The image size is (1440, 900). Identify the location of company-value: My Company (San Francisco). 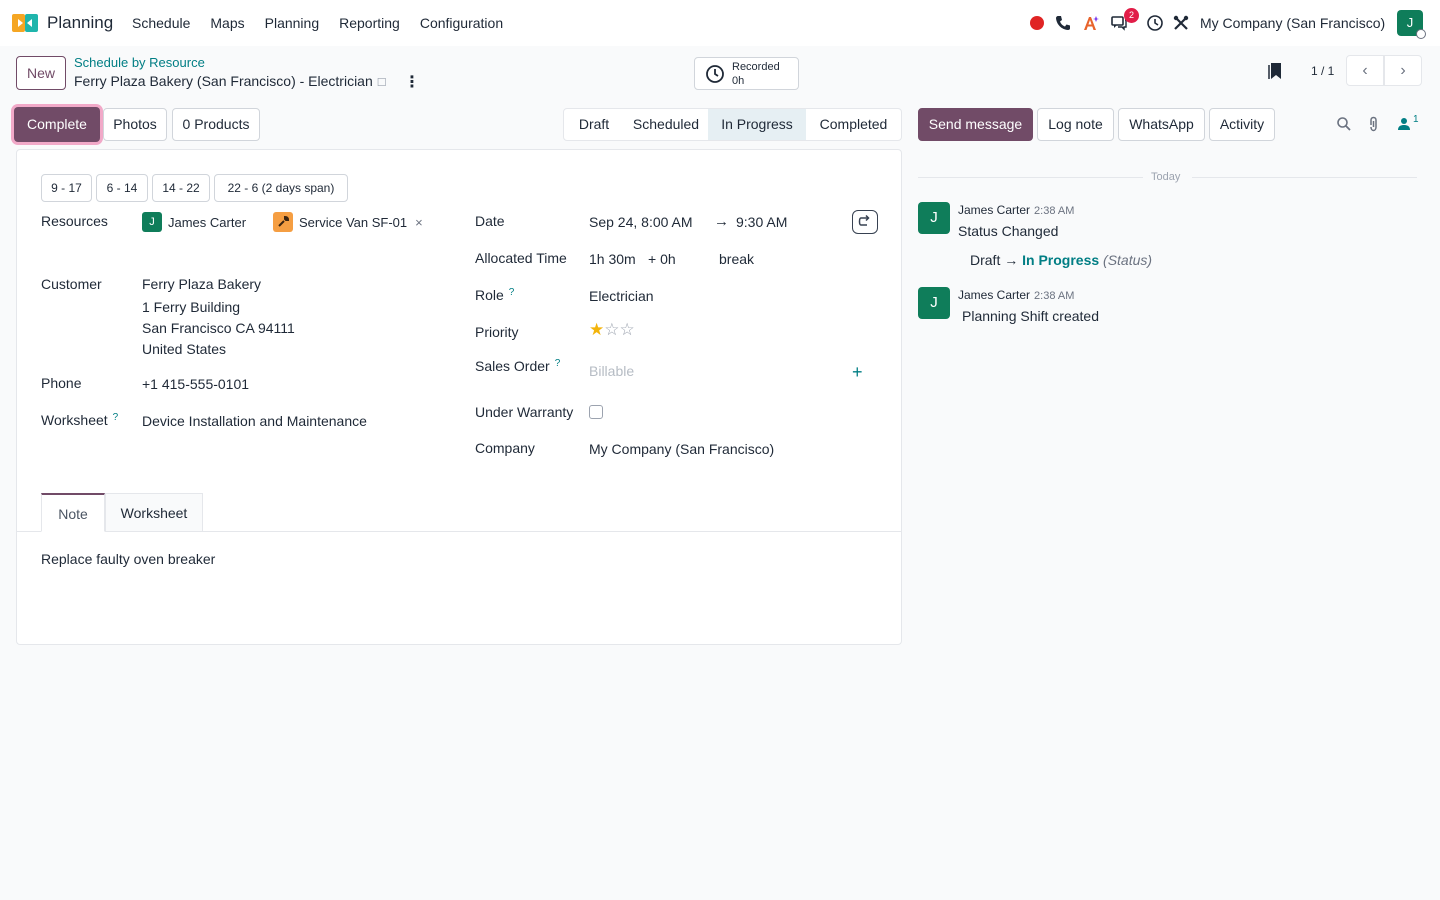
(681, 449).